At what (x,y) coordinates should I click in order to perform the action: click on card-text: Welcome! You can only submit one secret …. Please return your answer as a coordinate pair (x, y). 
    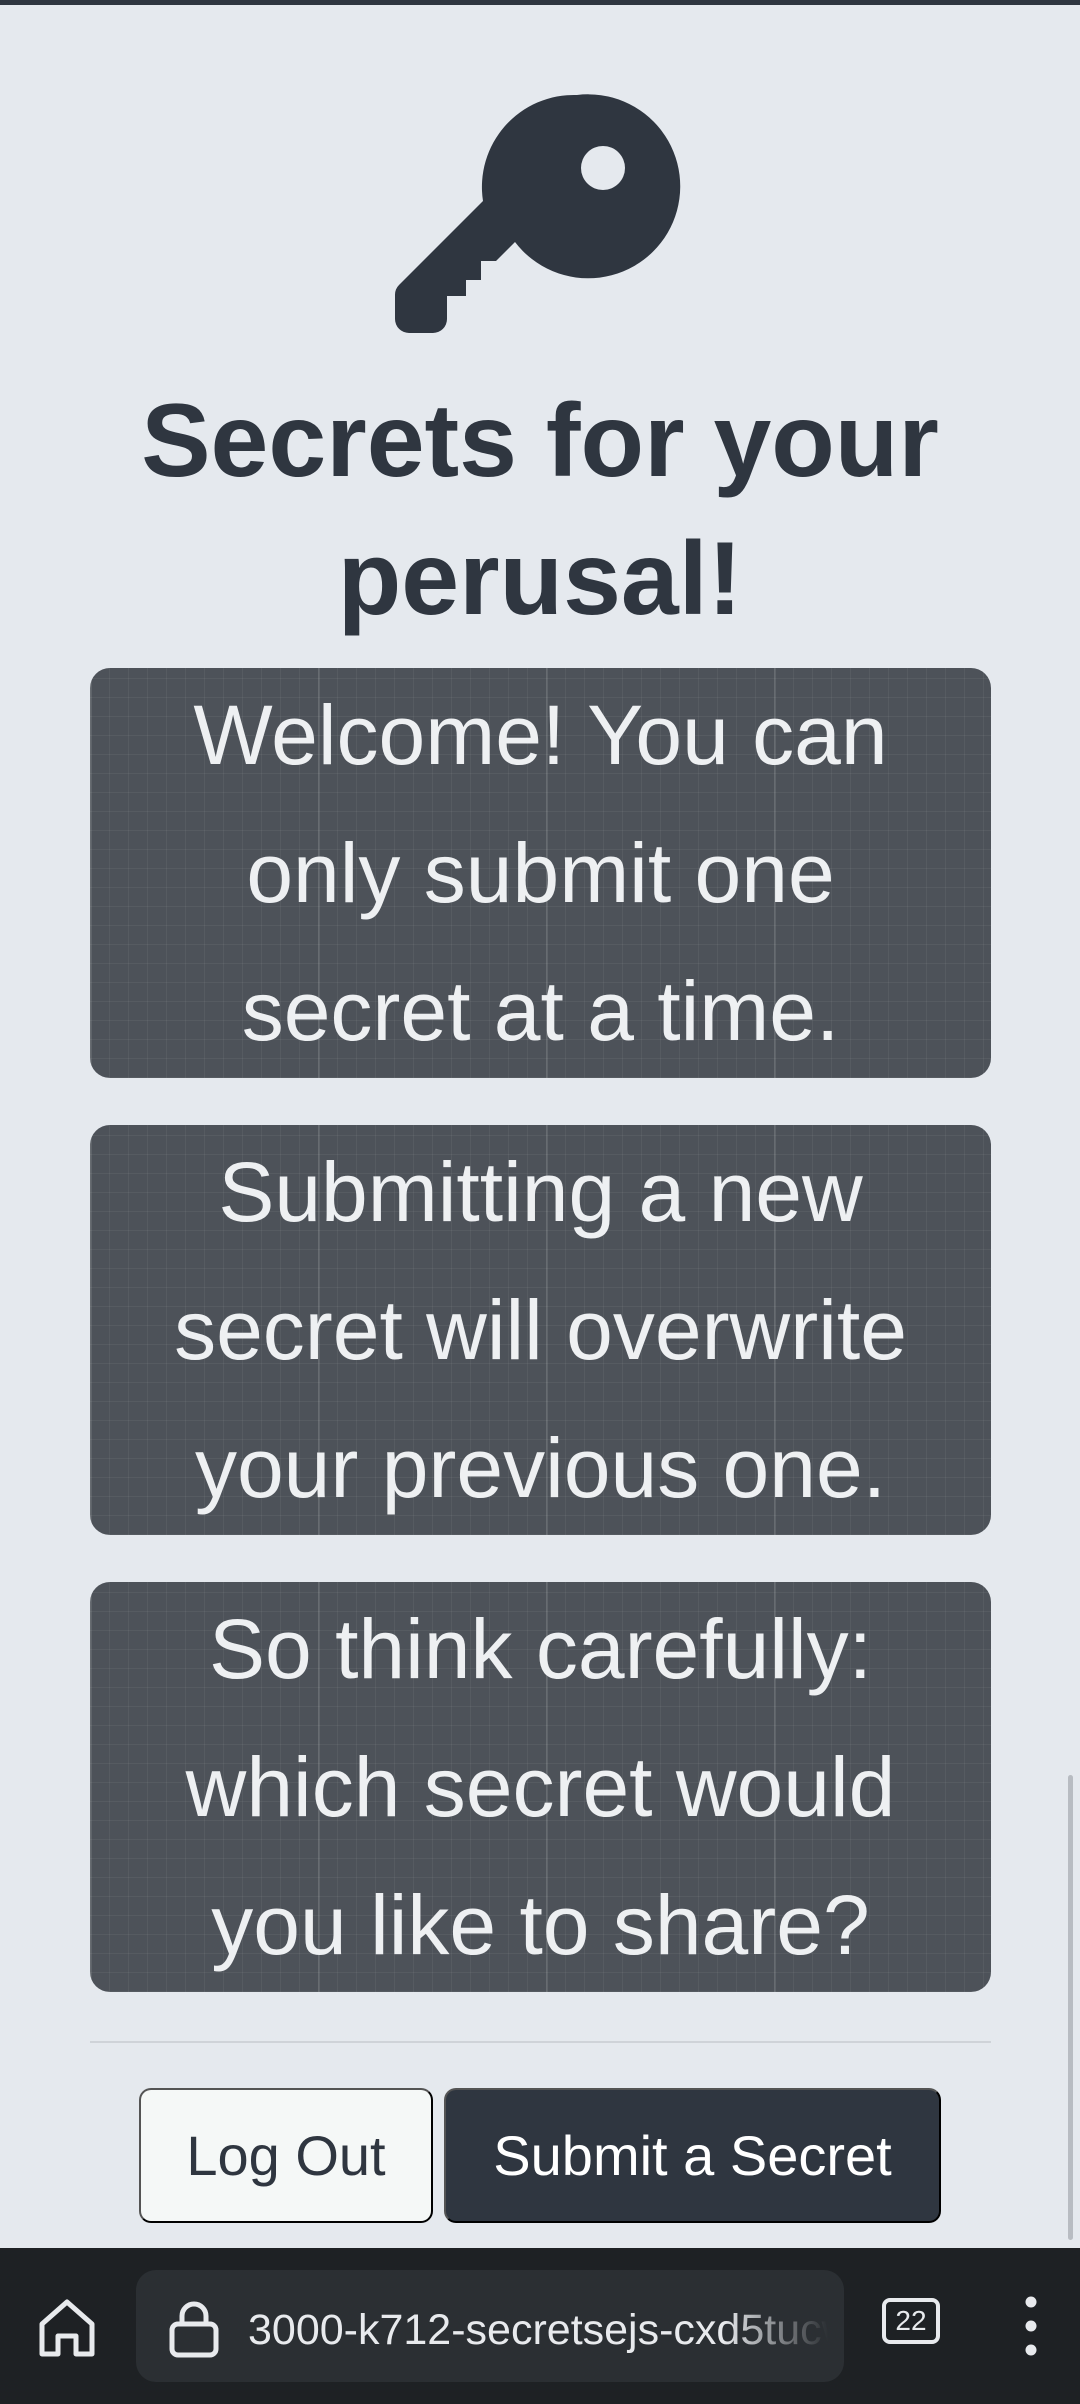
    Looking at the image, I should click on (540, 873).